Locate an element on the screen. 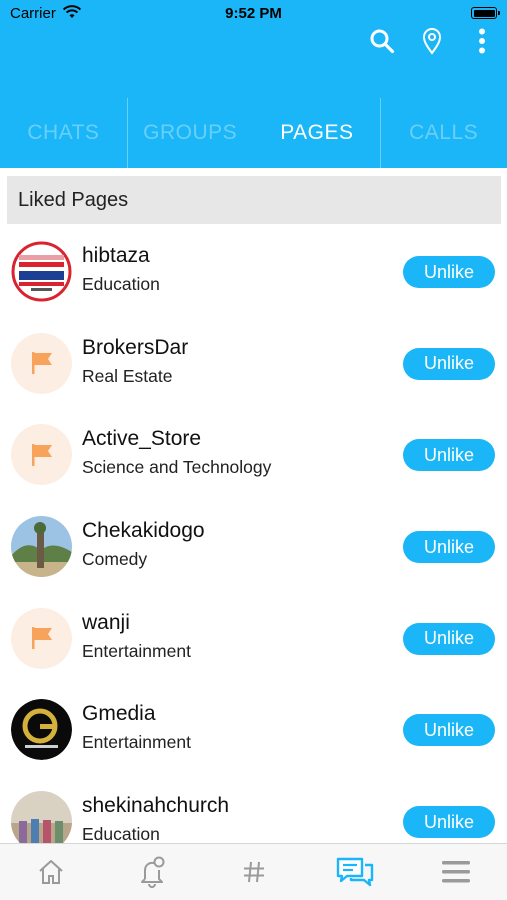 The height and width of the screenshot is (900, 507). home-icon is located at coordinates (50, 872).